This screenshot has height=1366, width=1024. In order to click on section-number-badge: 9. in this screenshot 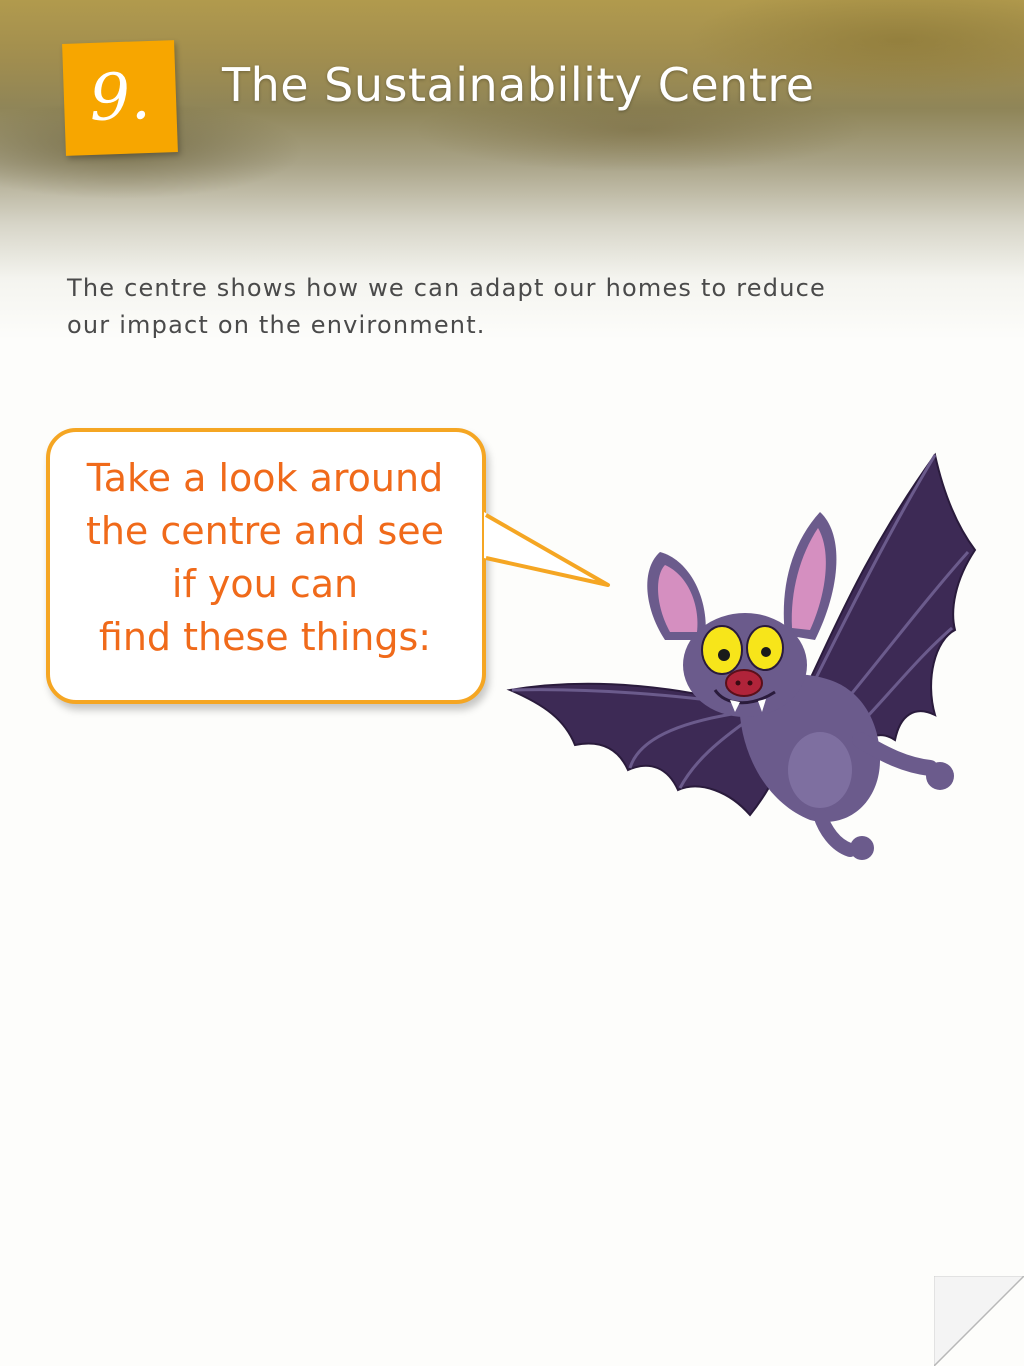, I will do `click(120, 98)`.